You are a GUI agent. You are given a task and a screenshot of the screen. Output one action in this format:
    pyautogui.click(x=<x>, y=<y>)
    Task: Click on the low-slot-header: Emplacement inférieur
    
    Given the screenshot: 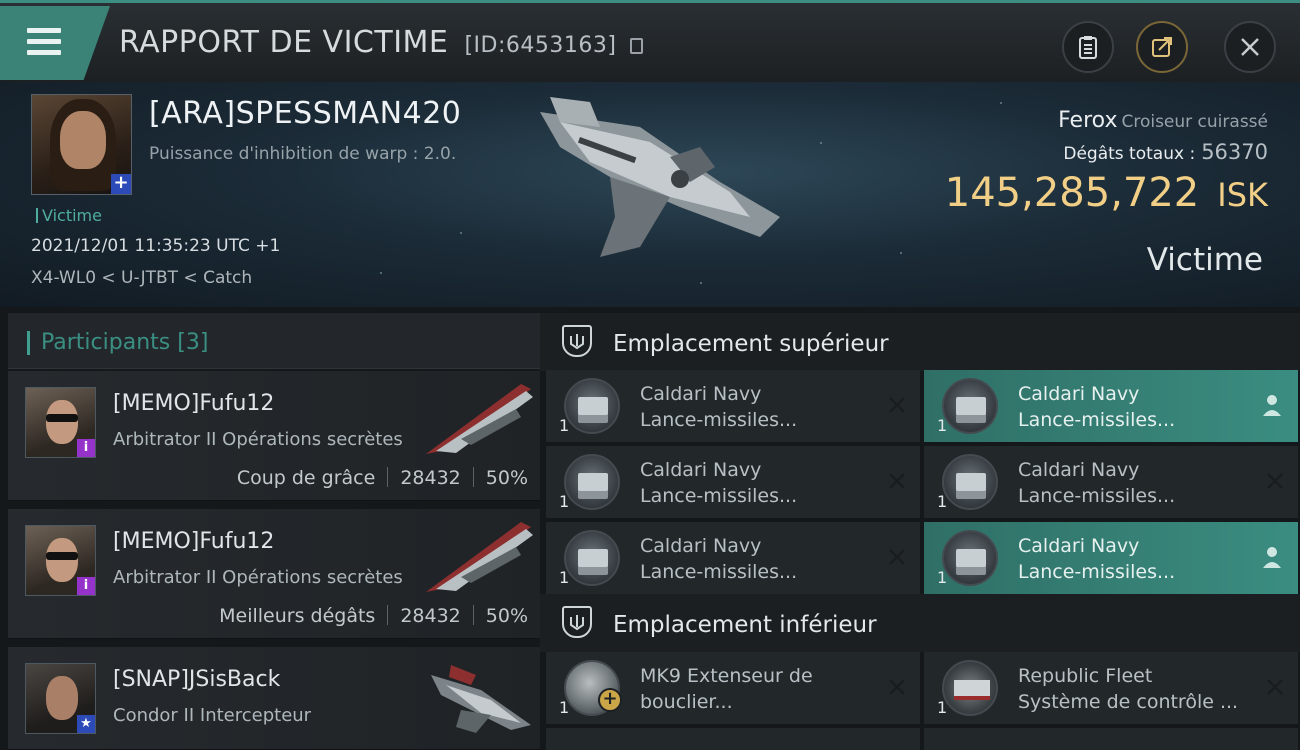 What is the action you would take?
    pyautogui.click(x=920, y=623)
    